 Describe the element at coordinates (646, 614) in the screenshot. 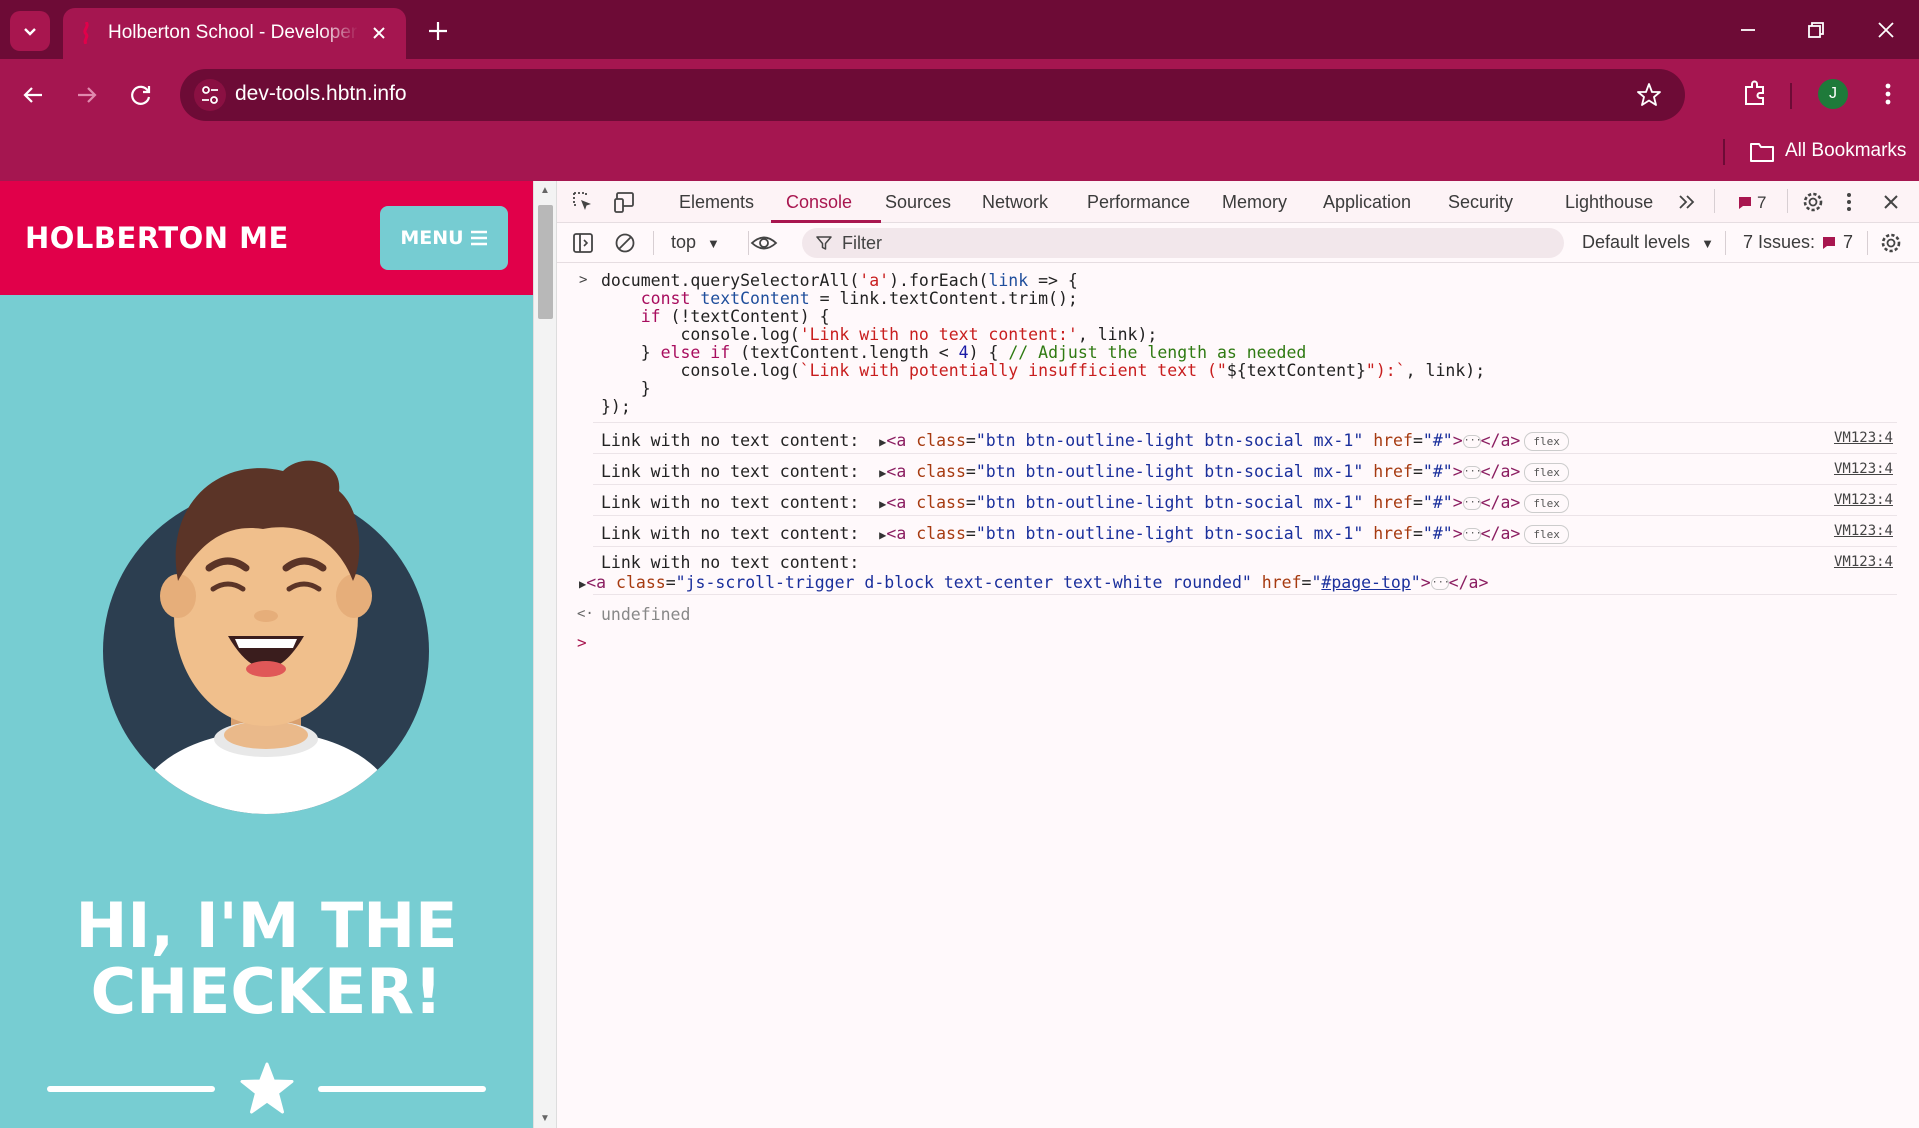

I see `result-value: undefined` at that location.